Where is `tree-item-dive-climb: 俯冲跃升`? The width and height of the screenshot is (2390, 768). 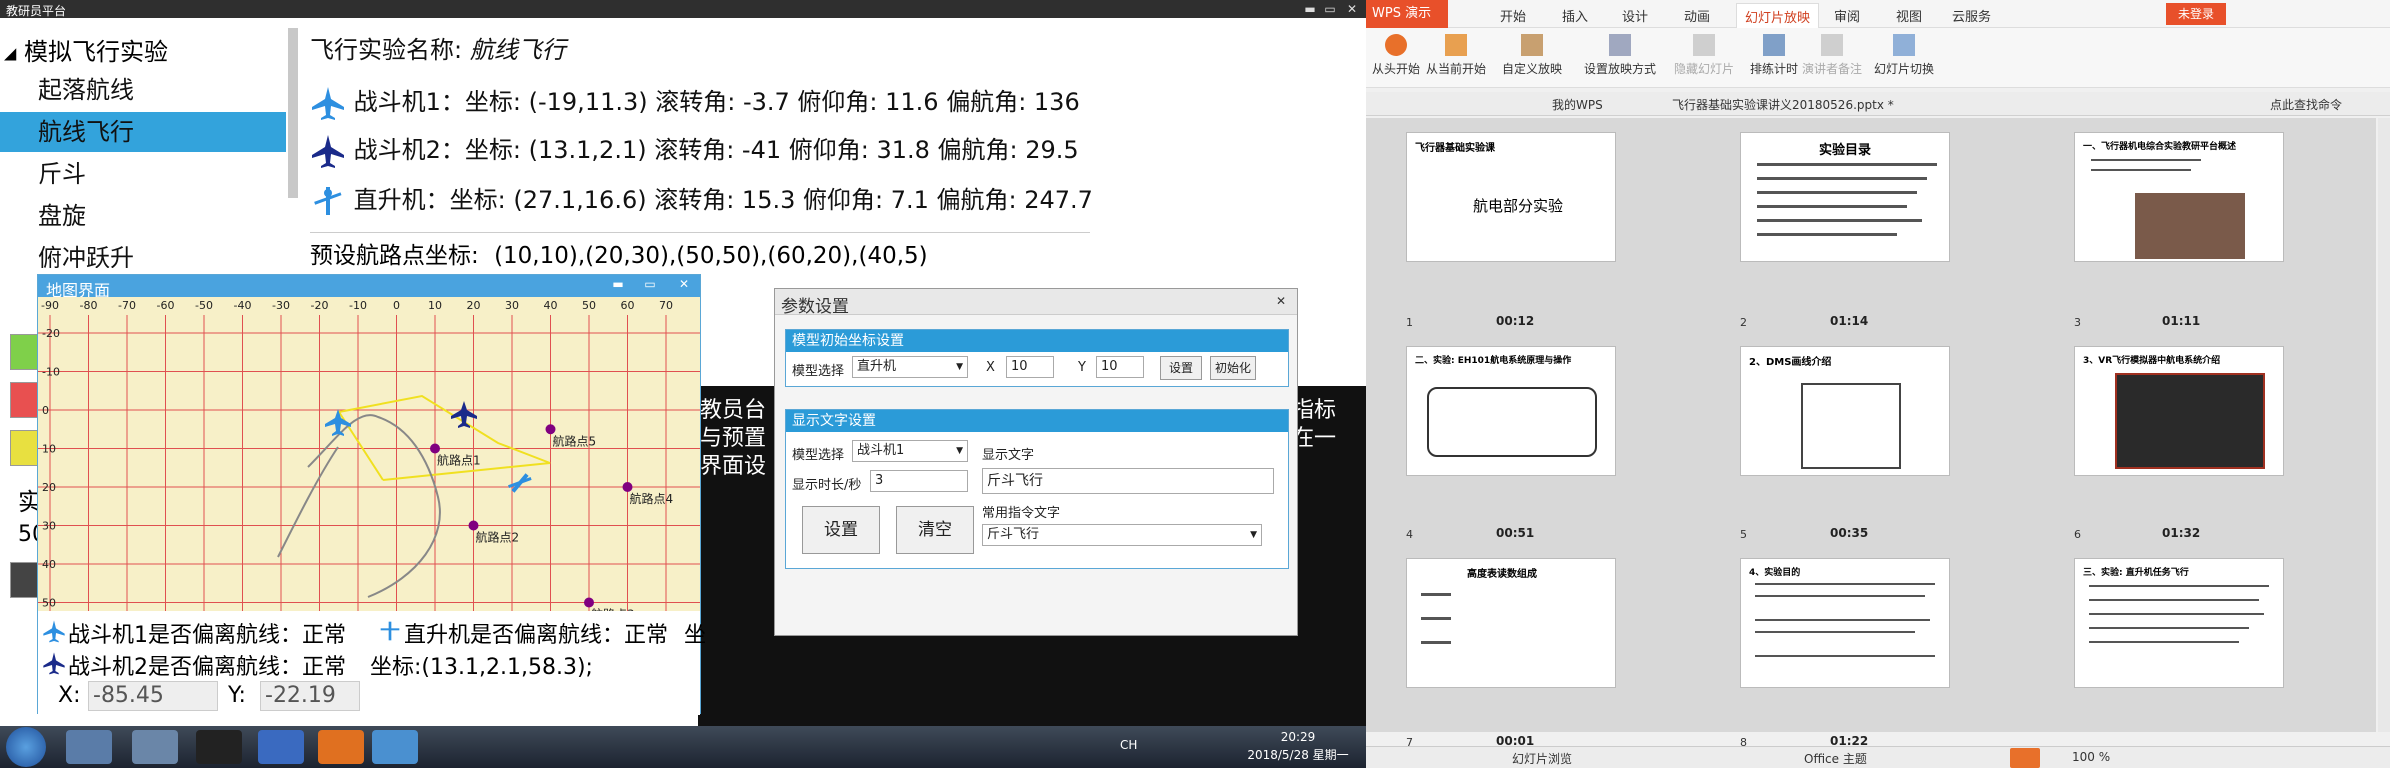 tree-item-dive-climb: 俯冲跃升 is located at coordinates (162, 253).